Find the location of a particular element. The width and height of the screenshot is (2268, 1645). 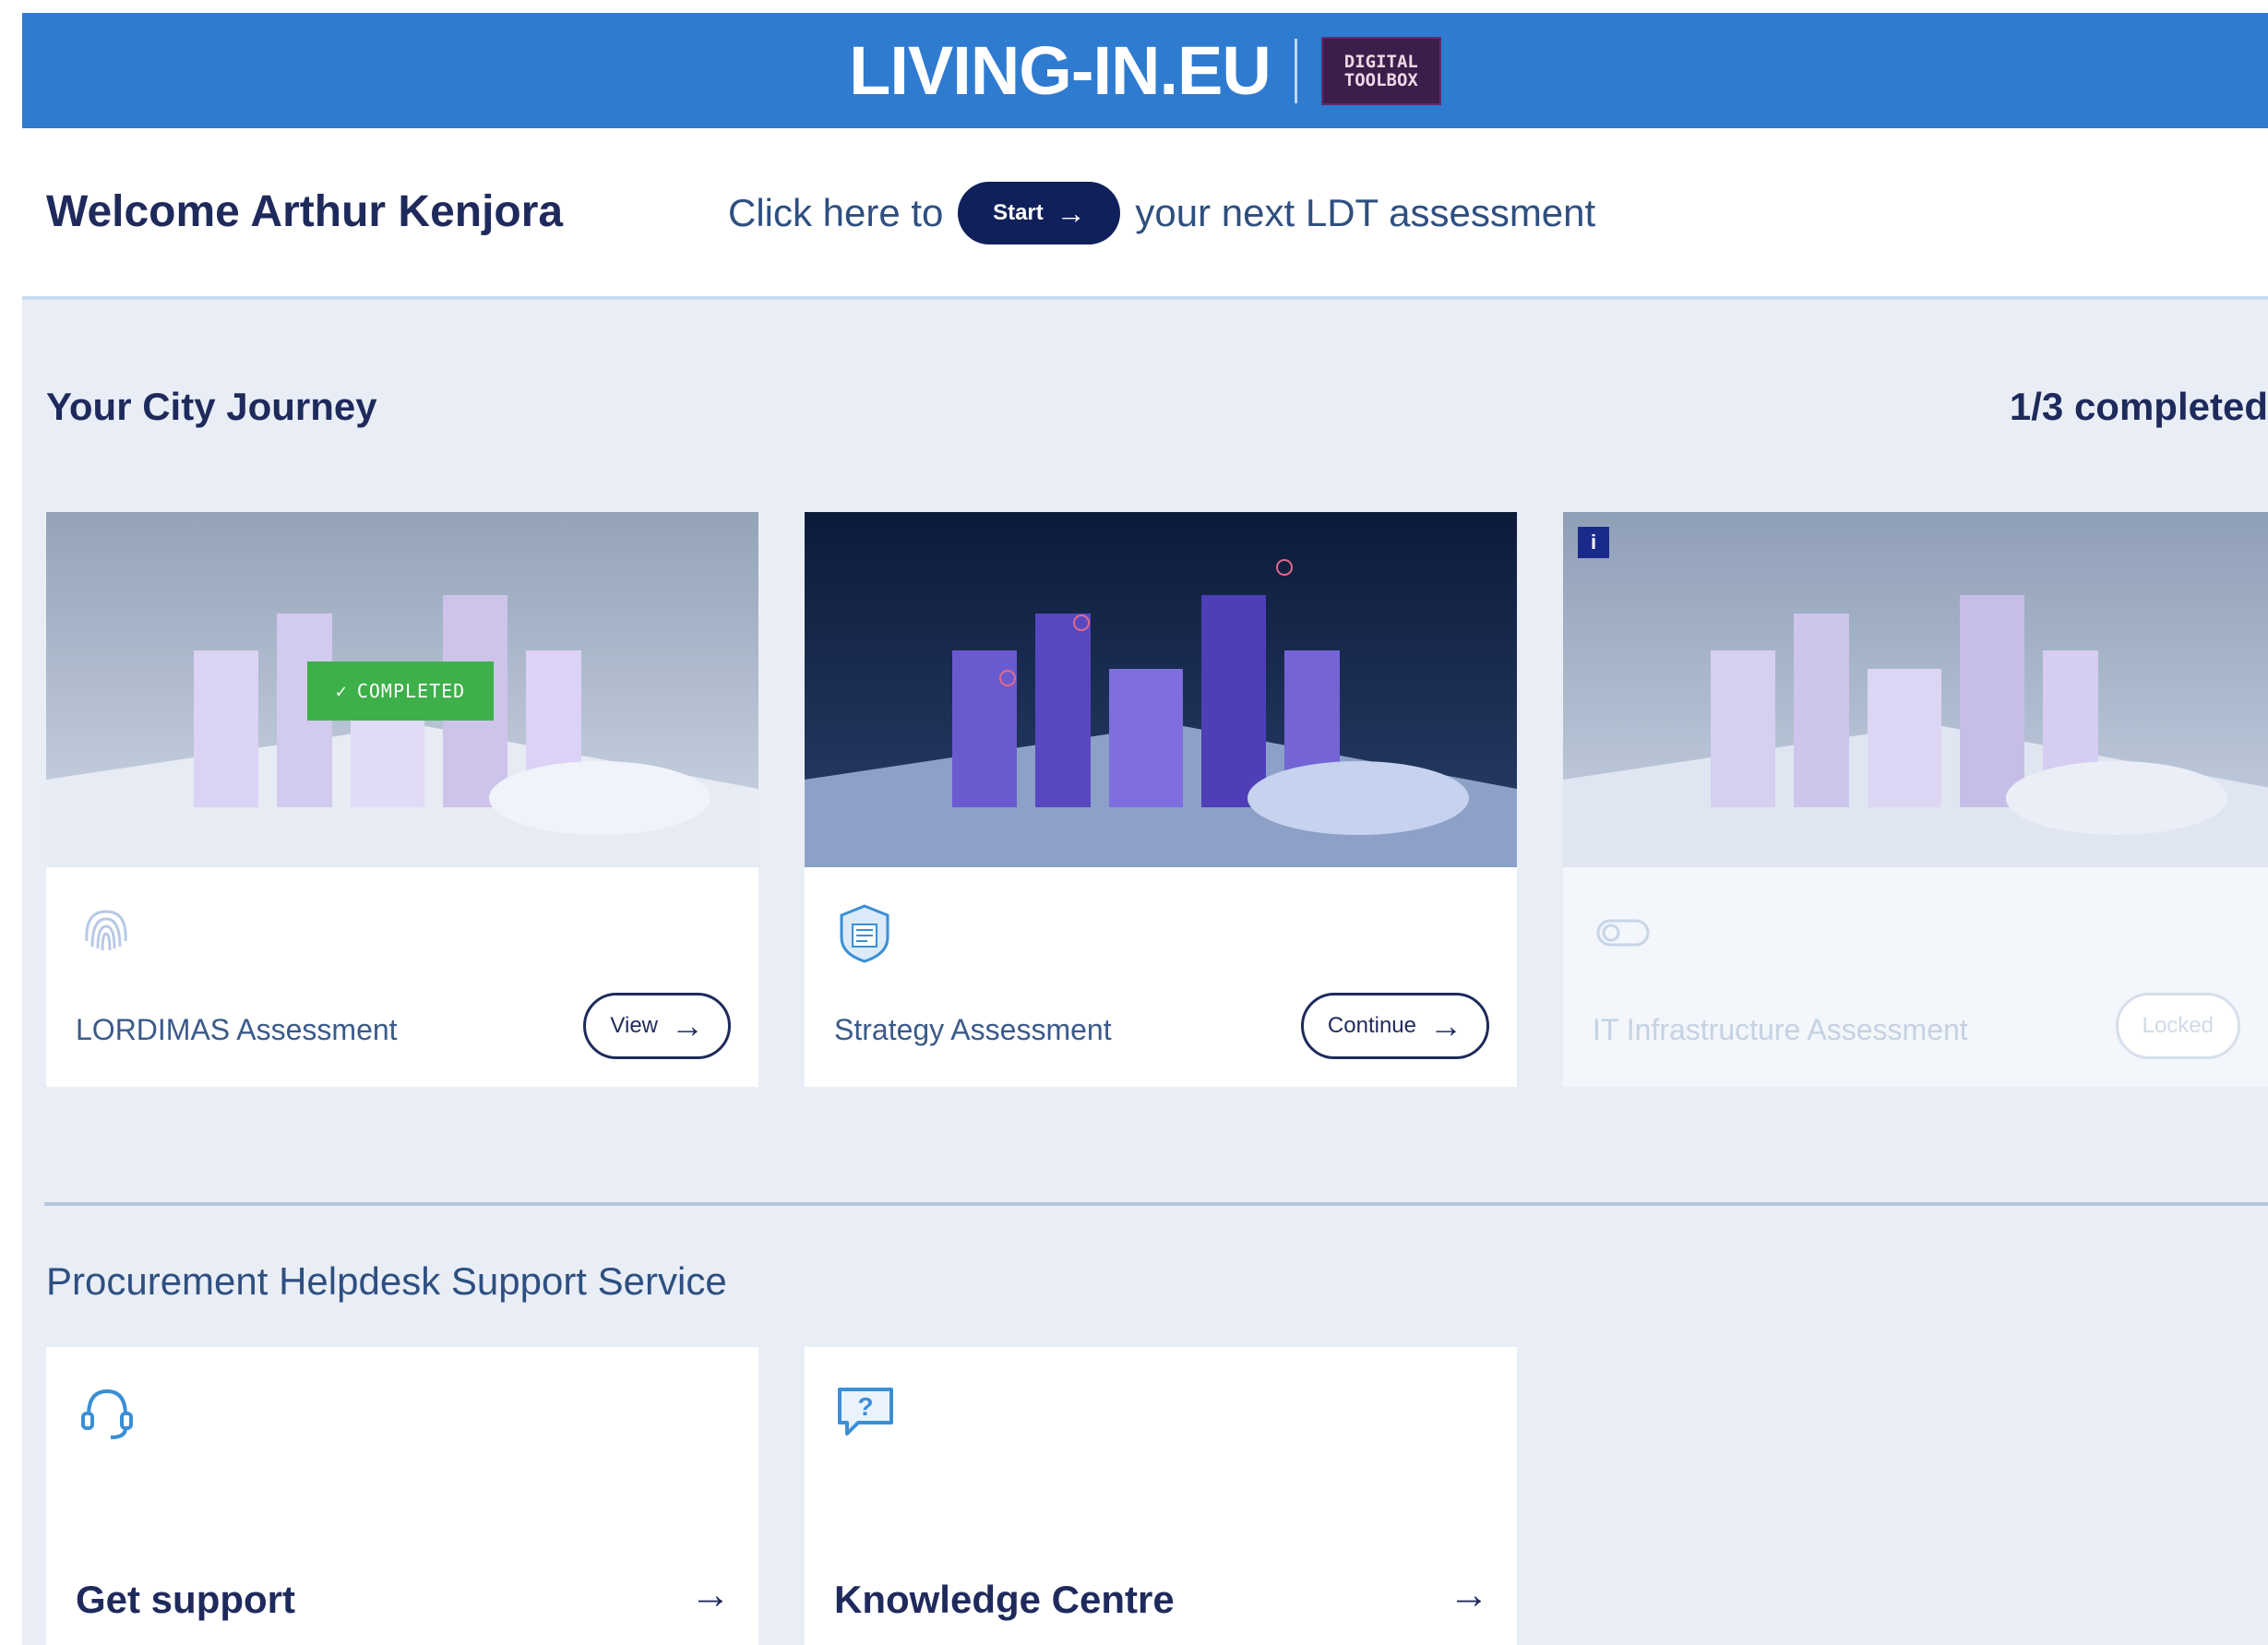

section-title: Your City Journey is located at coordinates (211, 407).